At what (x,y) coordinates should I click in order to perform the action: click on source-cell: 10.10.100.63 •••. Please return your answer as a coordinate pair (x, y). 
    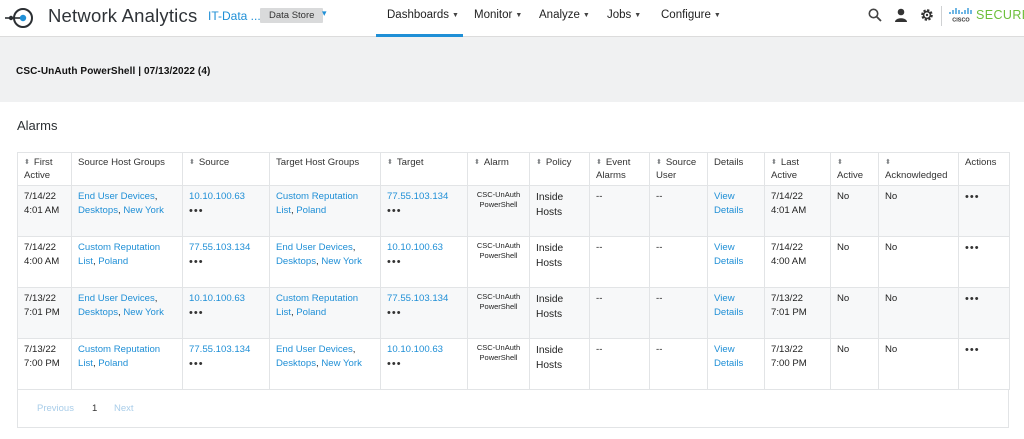
    Looking at the image, I should click on (226, 313).